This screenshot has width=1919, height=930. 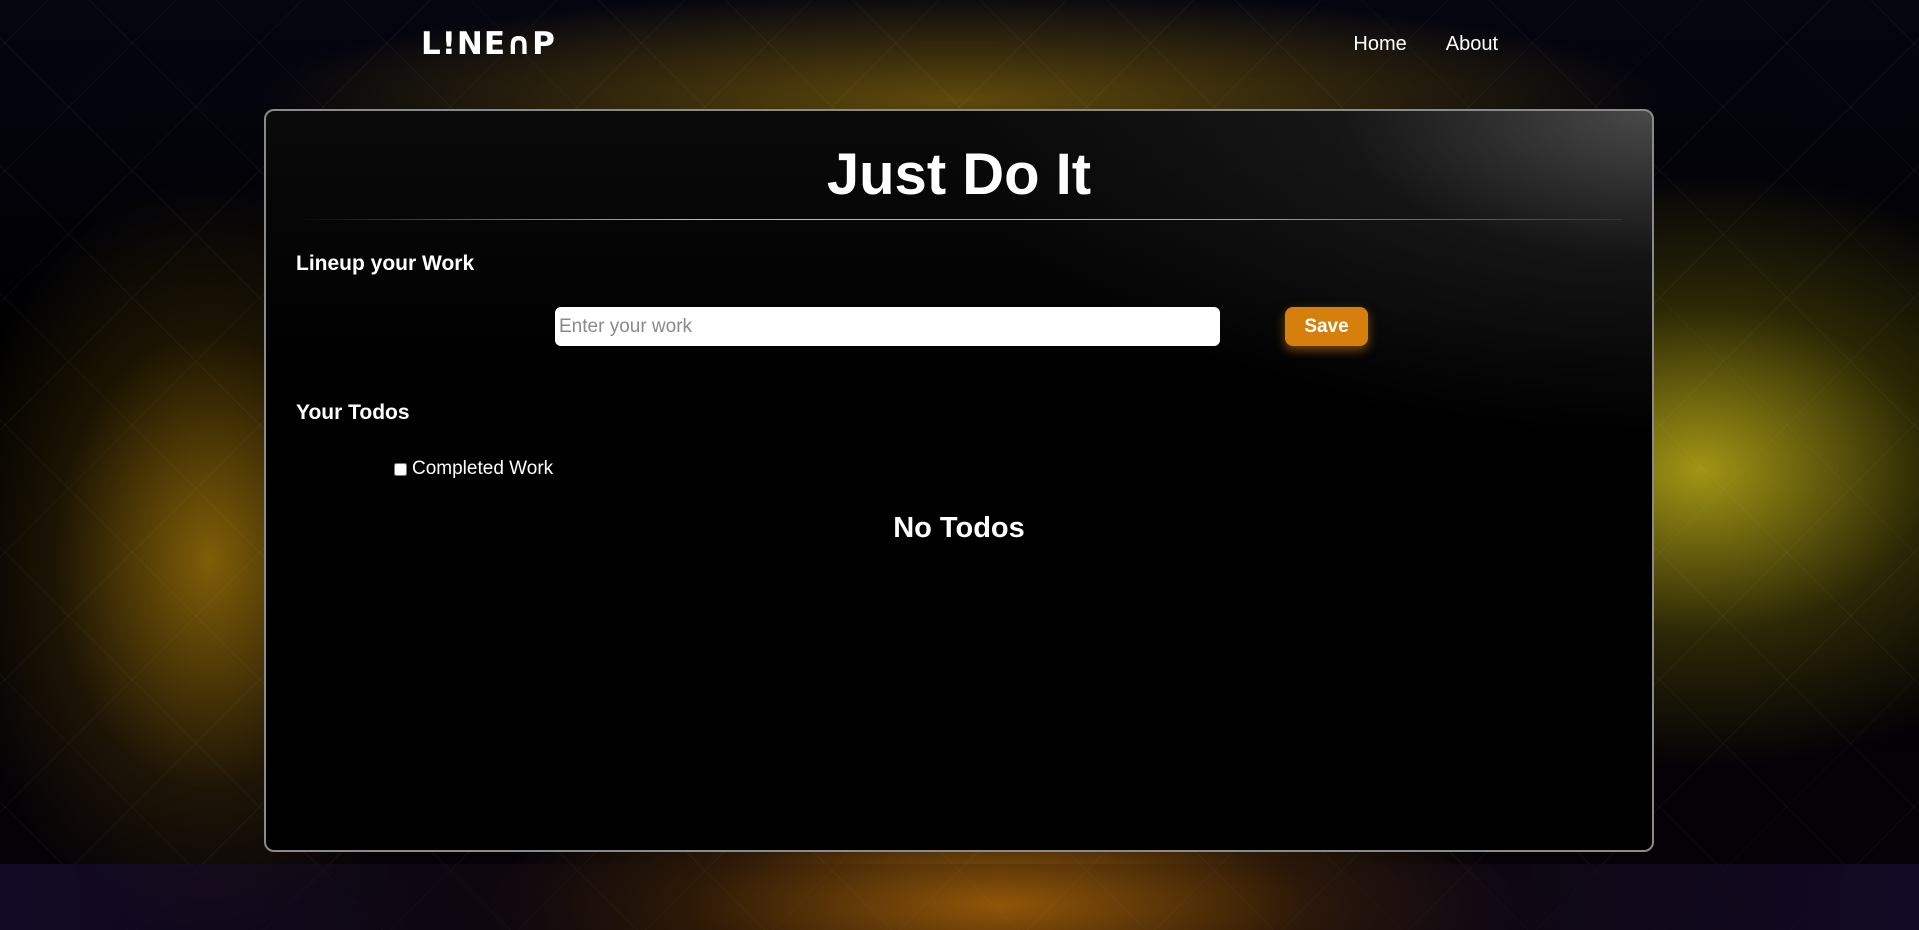 I want to click on empty-todos-message: No Todos, so click(x=959, y=528).